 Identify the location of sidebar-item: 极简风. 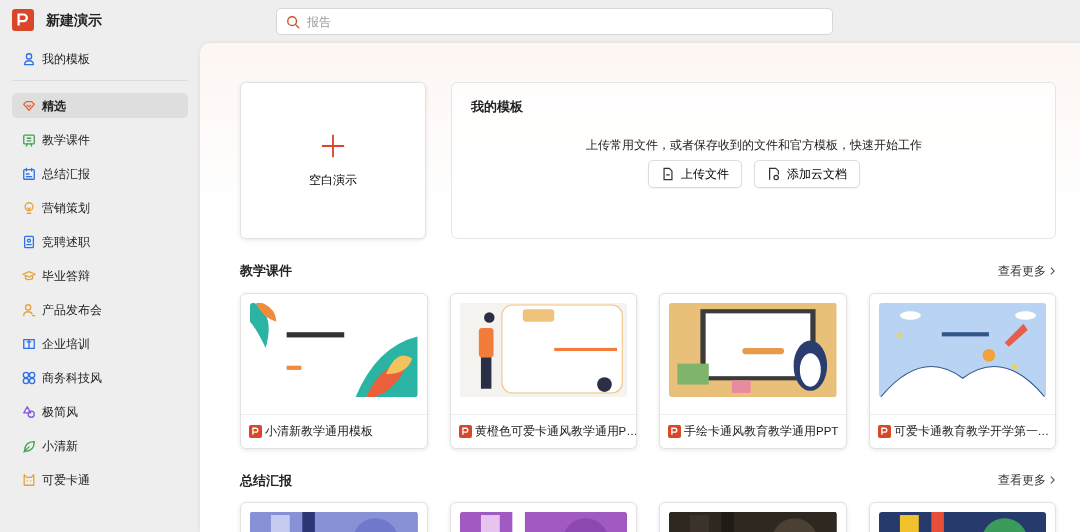
(100, 411).